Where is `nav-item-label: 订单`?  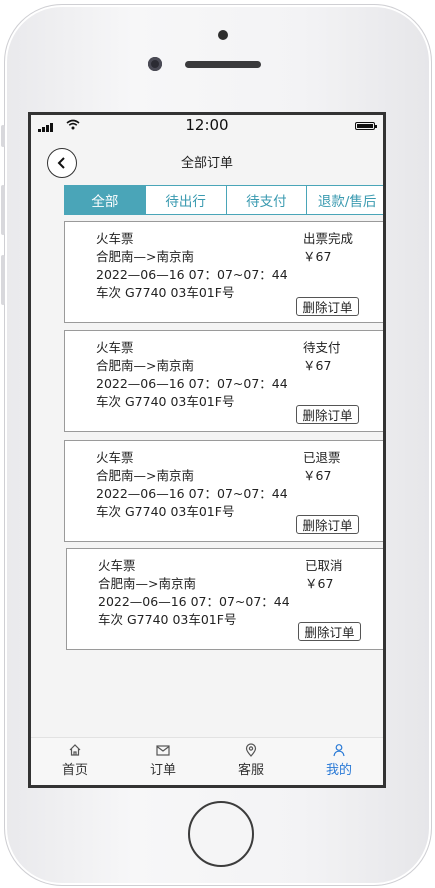 nav-item-label: 订单 is located at coordinates (162, 770).